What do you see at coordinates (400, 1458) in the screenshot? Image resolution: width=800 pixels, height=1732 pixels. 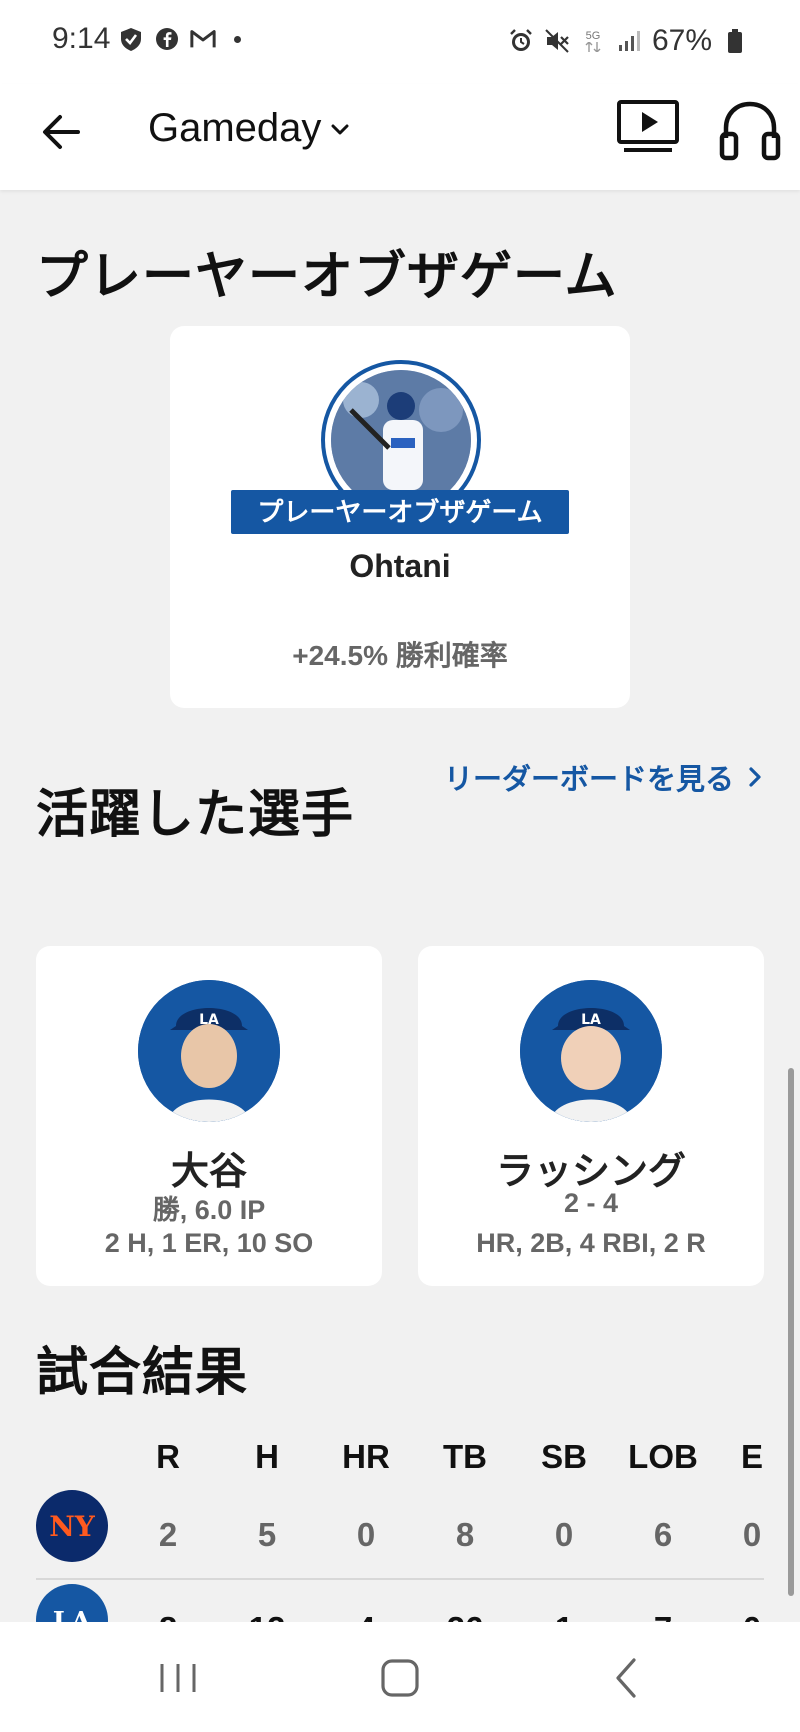 I see `box-score-header-row: R H HR TB SB LOB E` at bounding box center [400, 1458].